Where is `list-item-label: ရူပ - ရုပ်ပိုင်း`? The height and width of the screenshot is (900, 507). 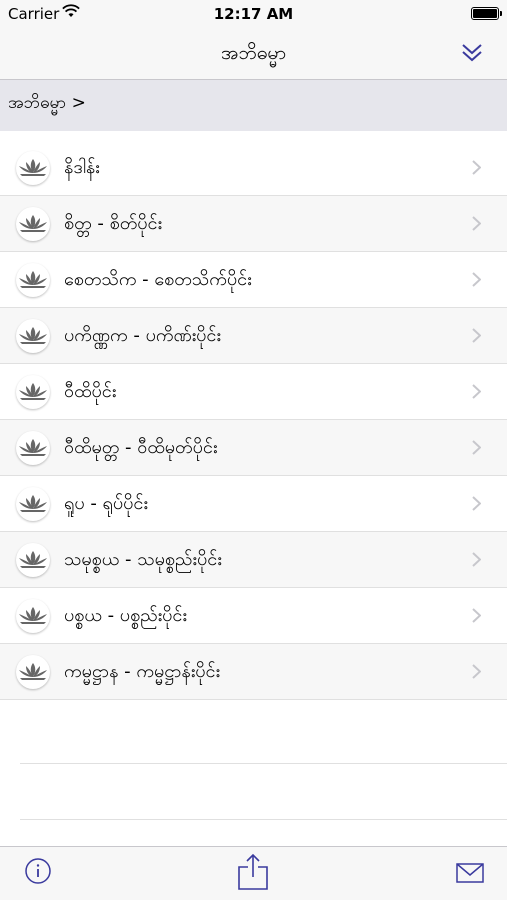
list-item-label: ရူပ - ရုပ်ပိုင်း is located at coordinates (106, 503).